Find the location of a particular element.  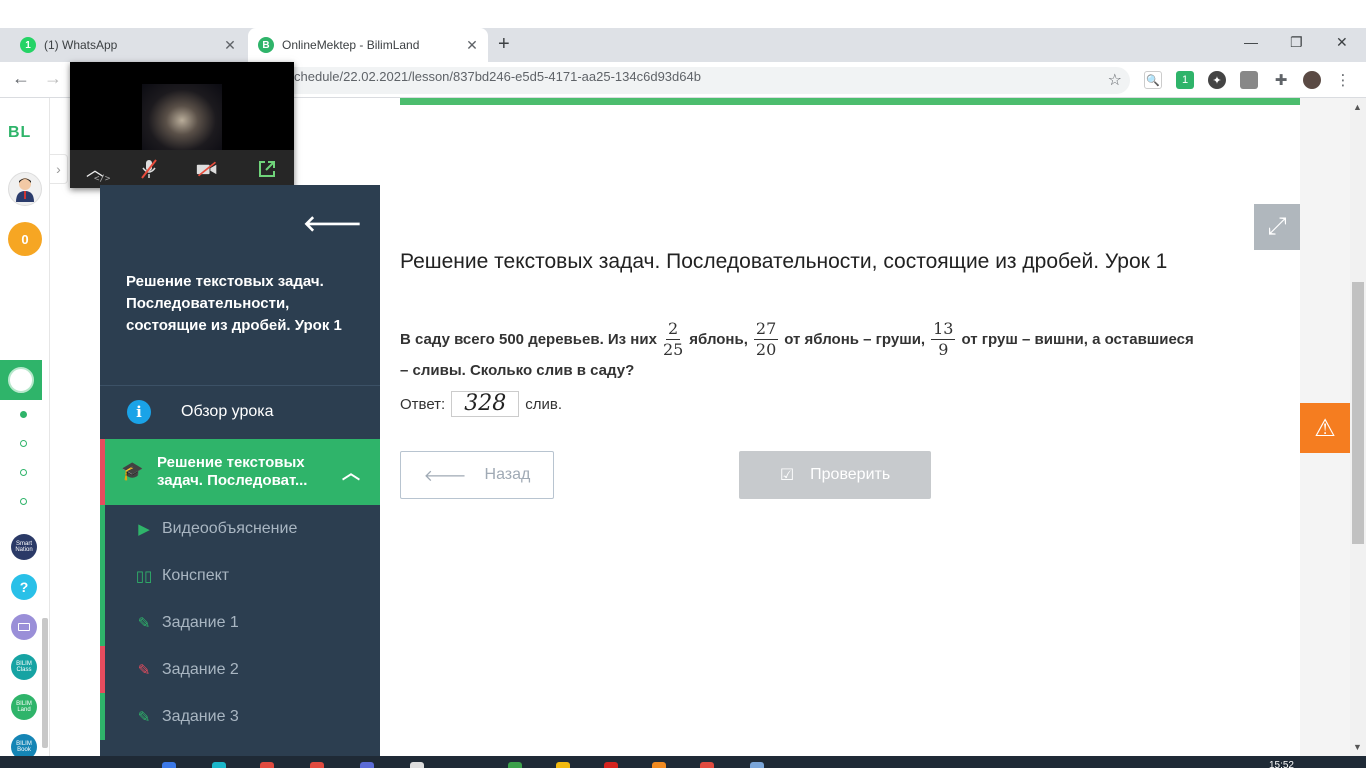

keyboard-app-icon is located at coordinates (24, 627).